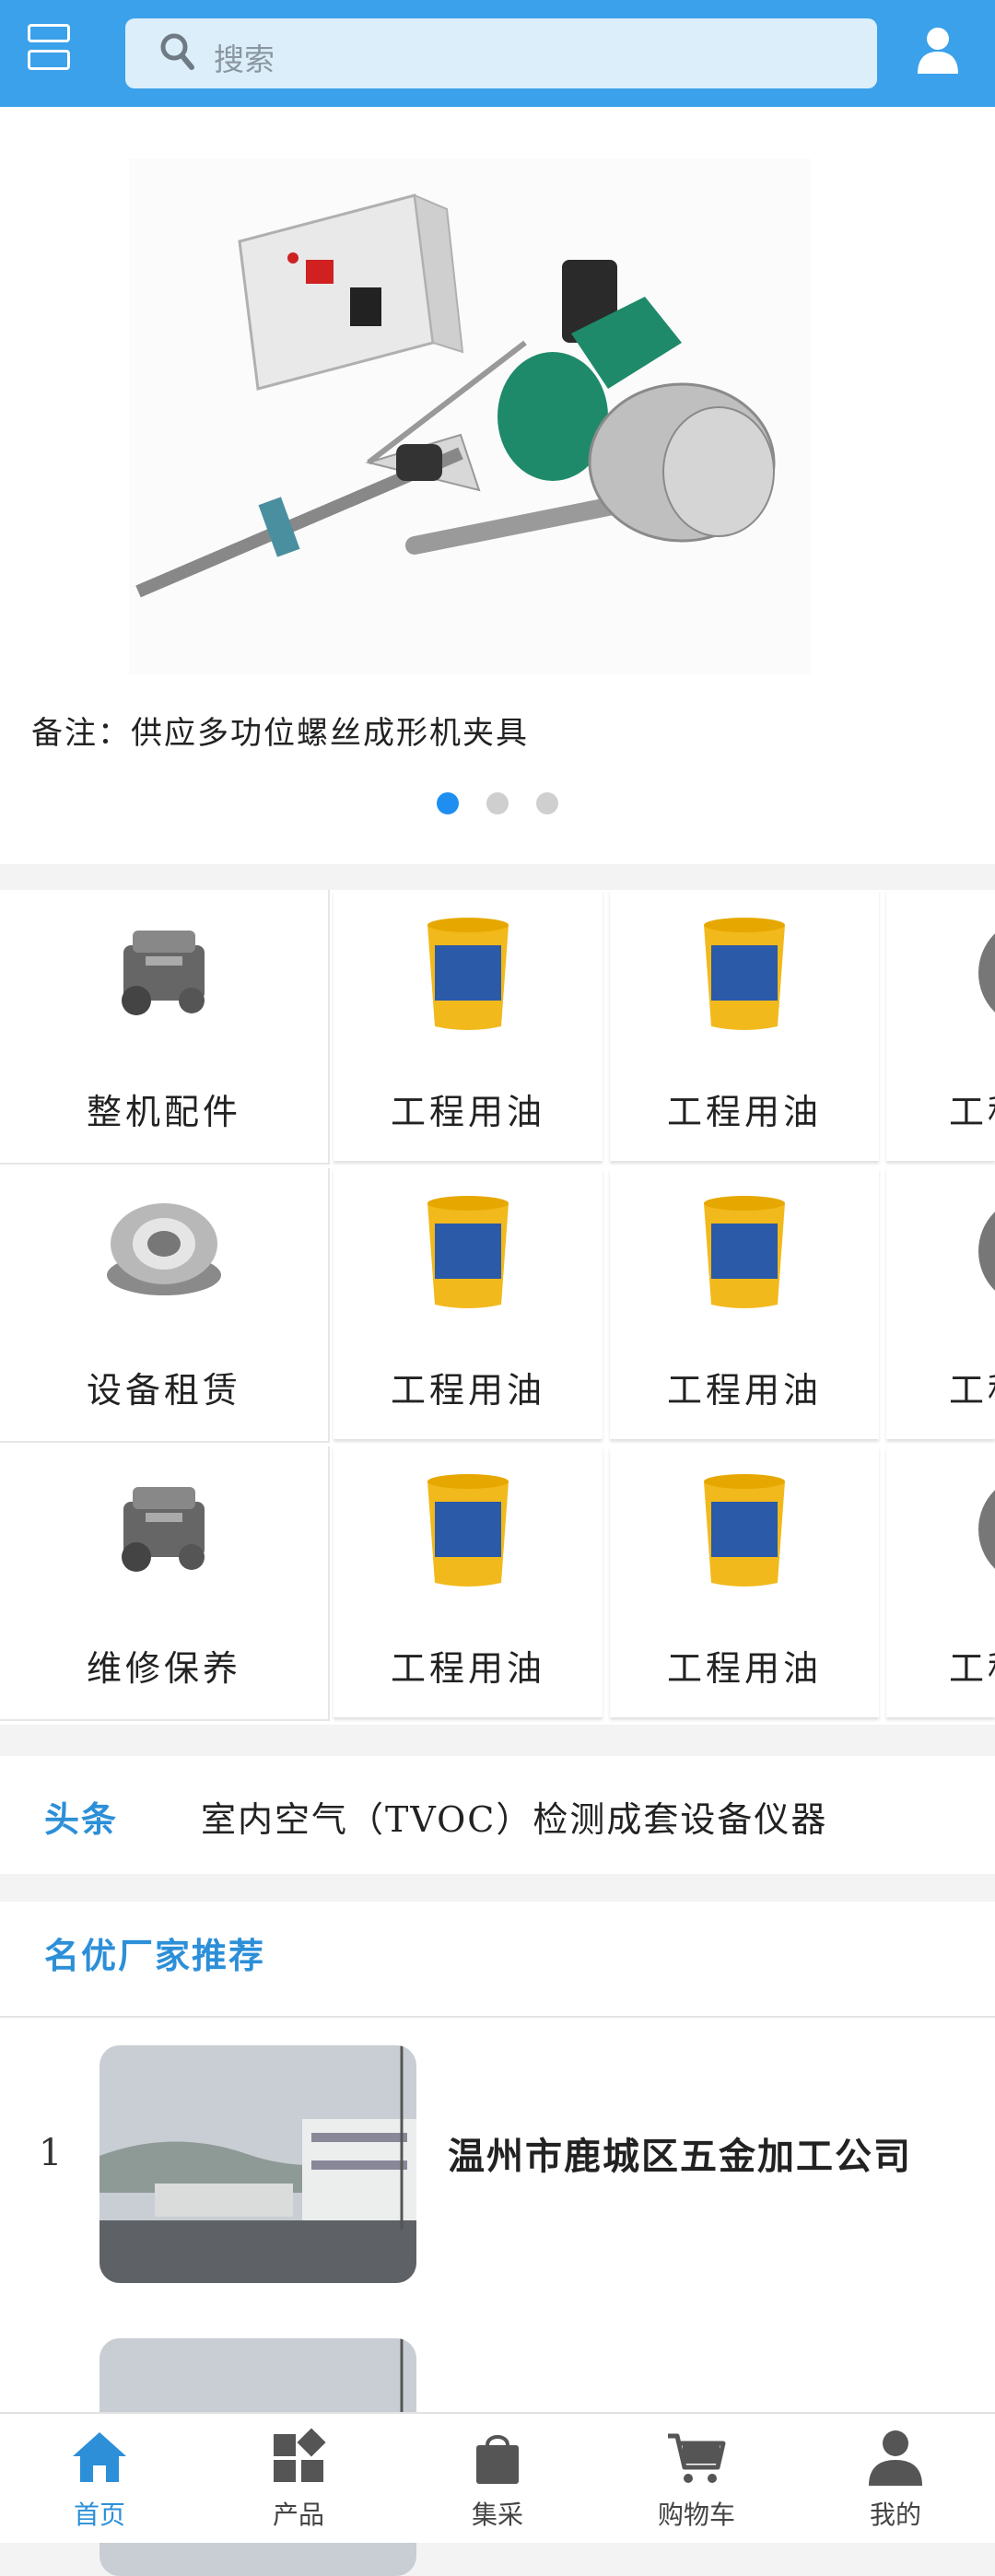  I want to click on tab-group-purchase: 集采, so click(497, 2478).